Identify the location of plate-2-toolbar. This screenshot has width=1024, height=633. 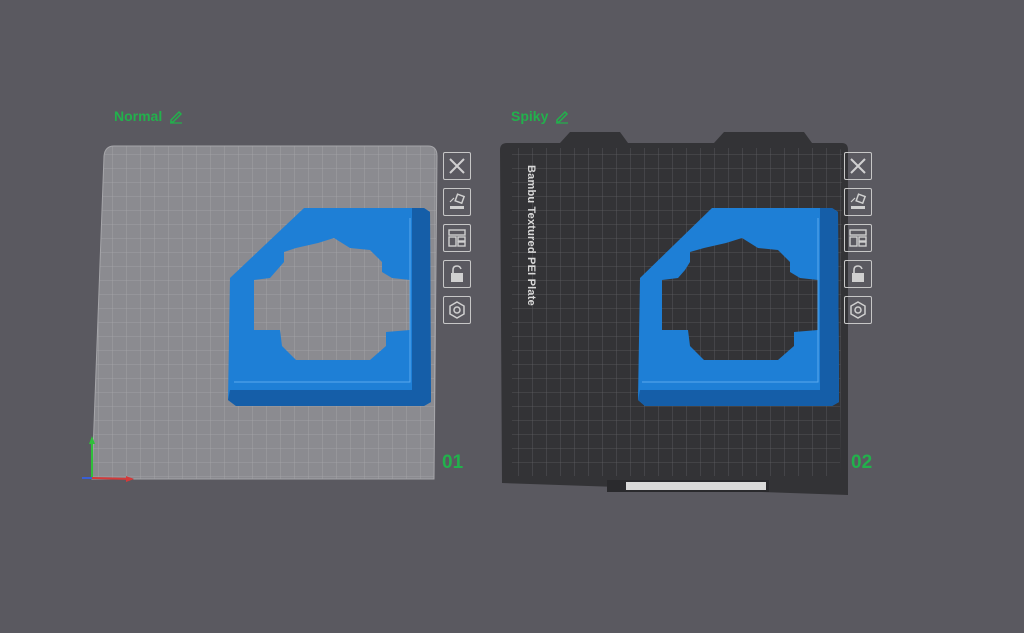
(859, 238).